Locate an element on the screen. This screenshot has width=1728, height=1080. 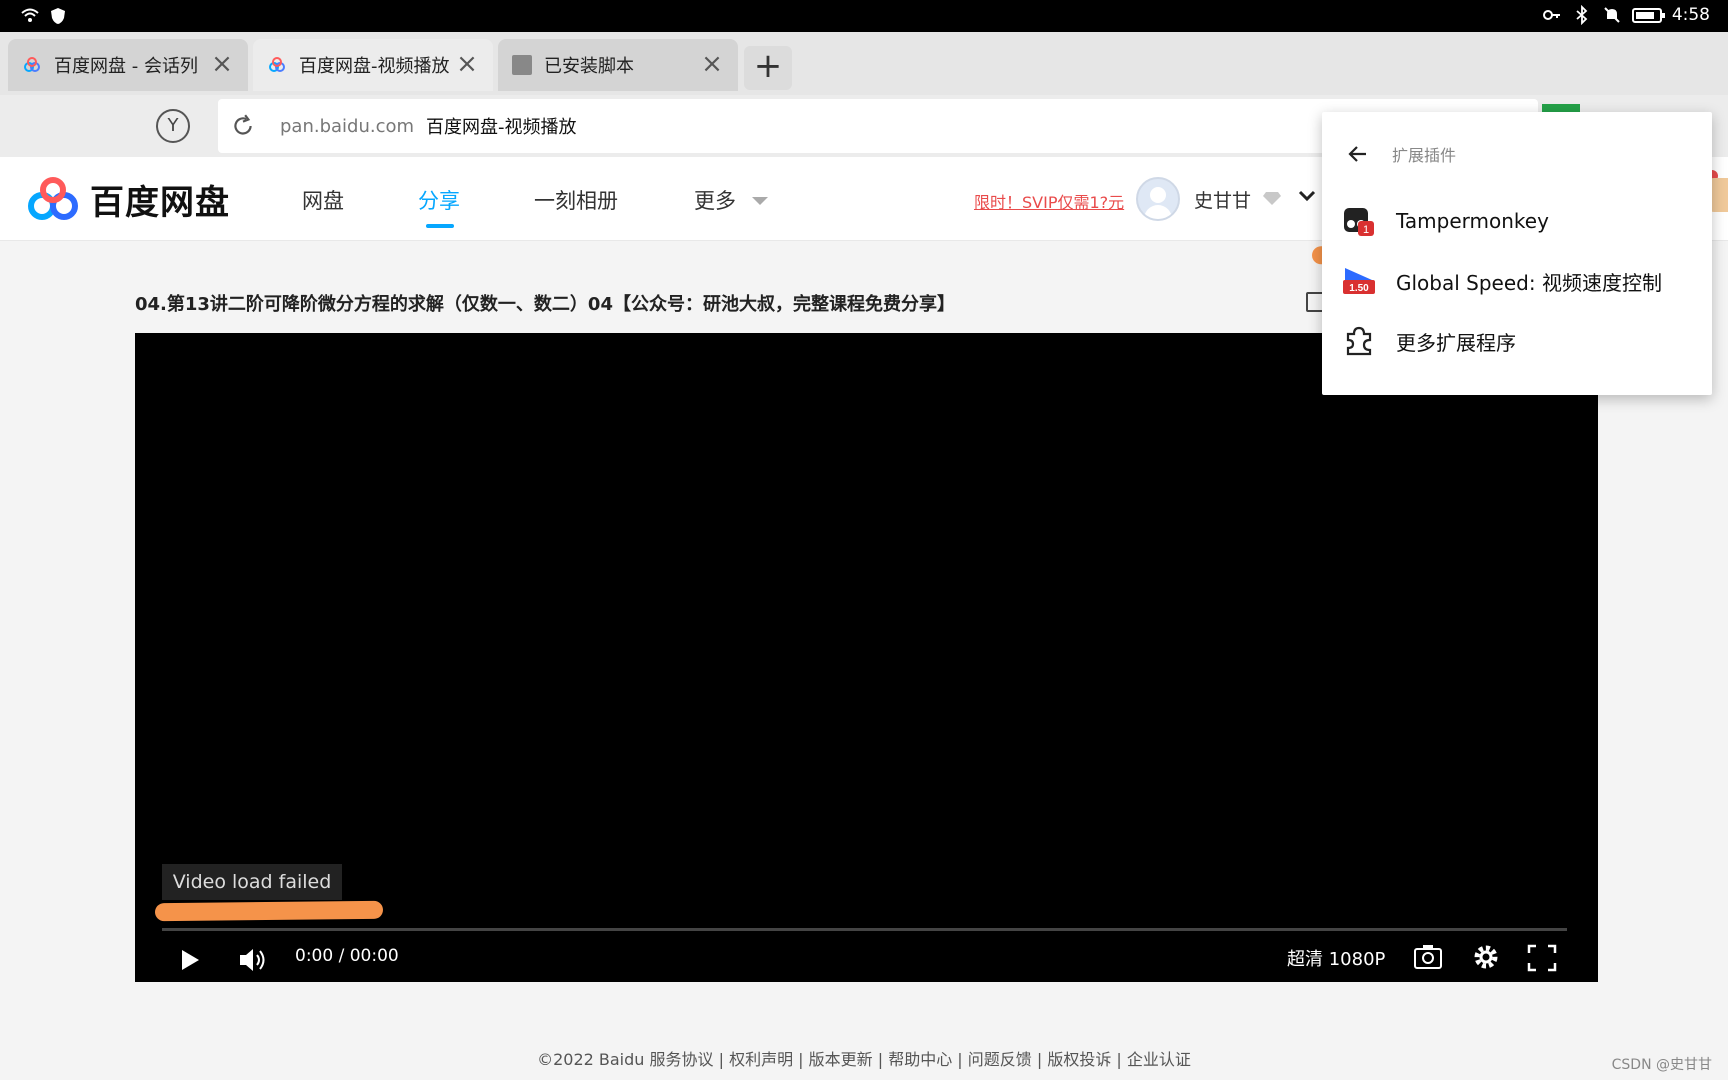
play-icon is located at coordinates (190, 960).